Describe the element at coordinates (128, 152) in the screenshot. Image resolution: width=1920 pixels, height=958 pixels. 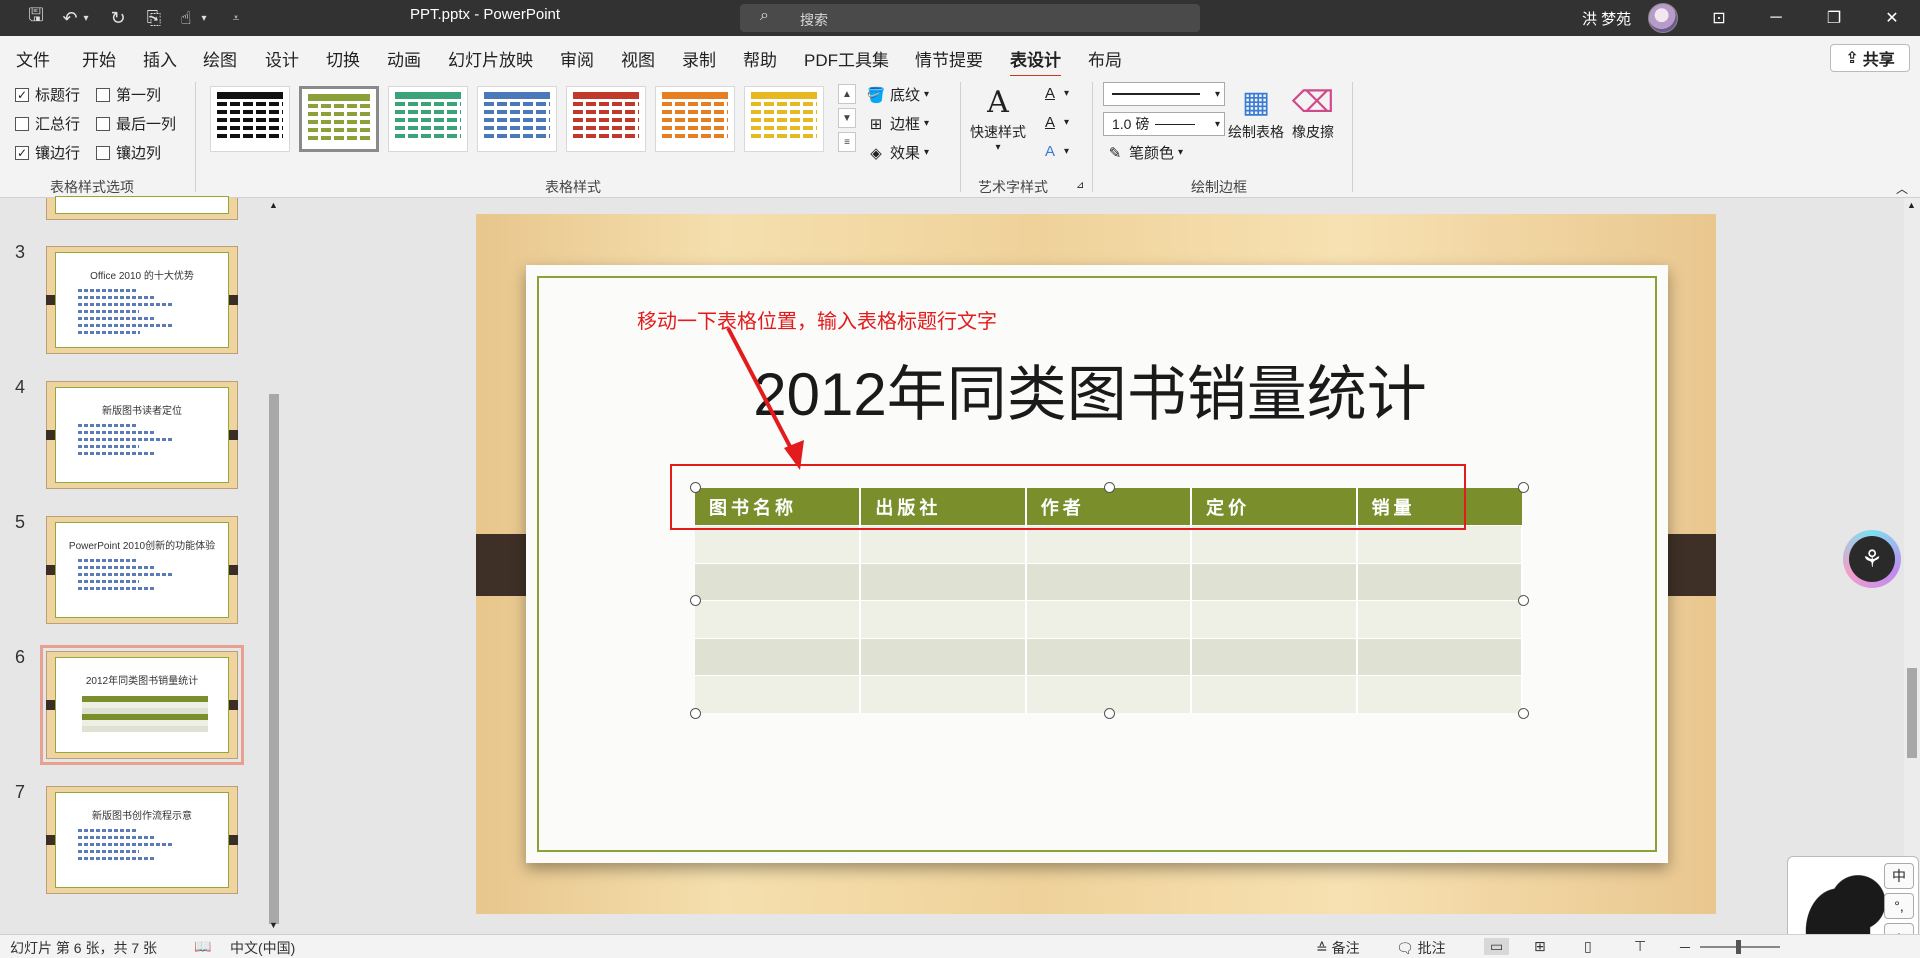
I see `option-banded-columns: 镶边列` at that location.